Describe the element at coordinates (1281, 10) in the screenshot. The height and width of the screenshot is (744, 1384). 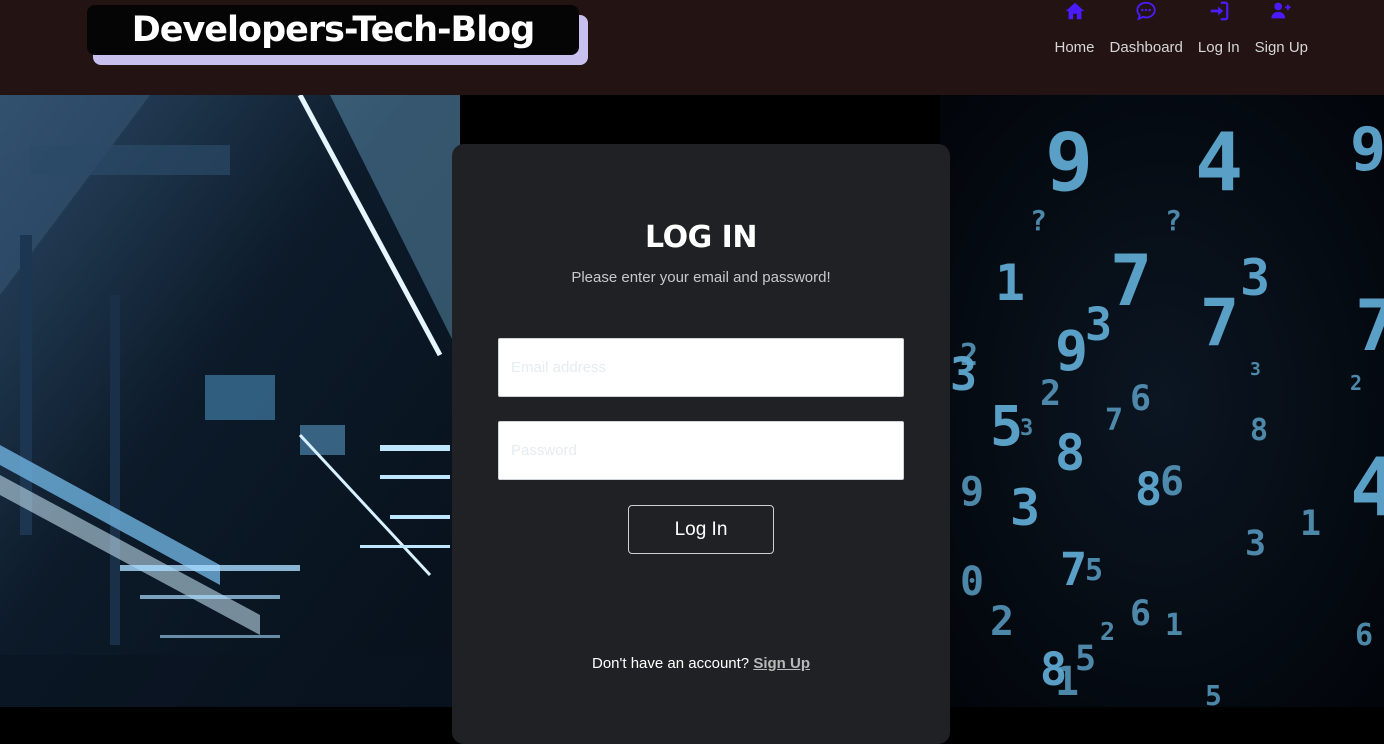
I see `user-plus-icon` at that location.